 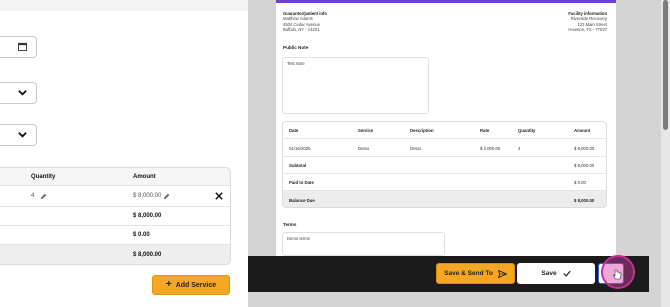 What do you see at coordinates (115, 177) in the screenshot?
I see `table-header: Quantity Amount` at bounding box center [115, 177].